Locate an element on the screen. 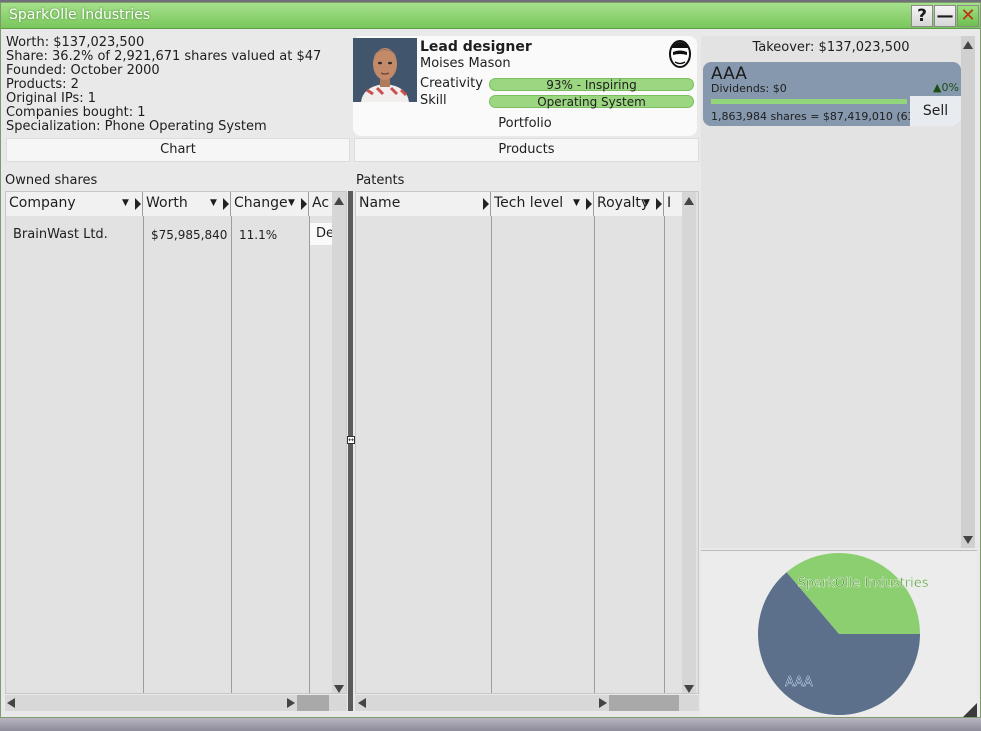 This screenshot has height=731, width=981. products-text: Products: 2 is located at coordinates (42, 84).